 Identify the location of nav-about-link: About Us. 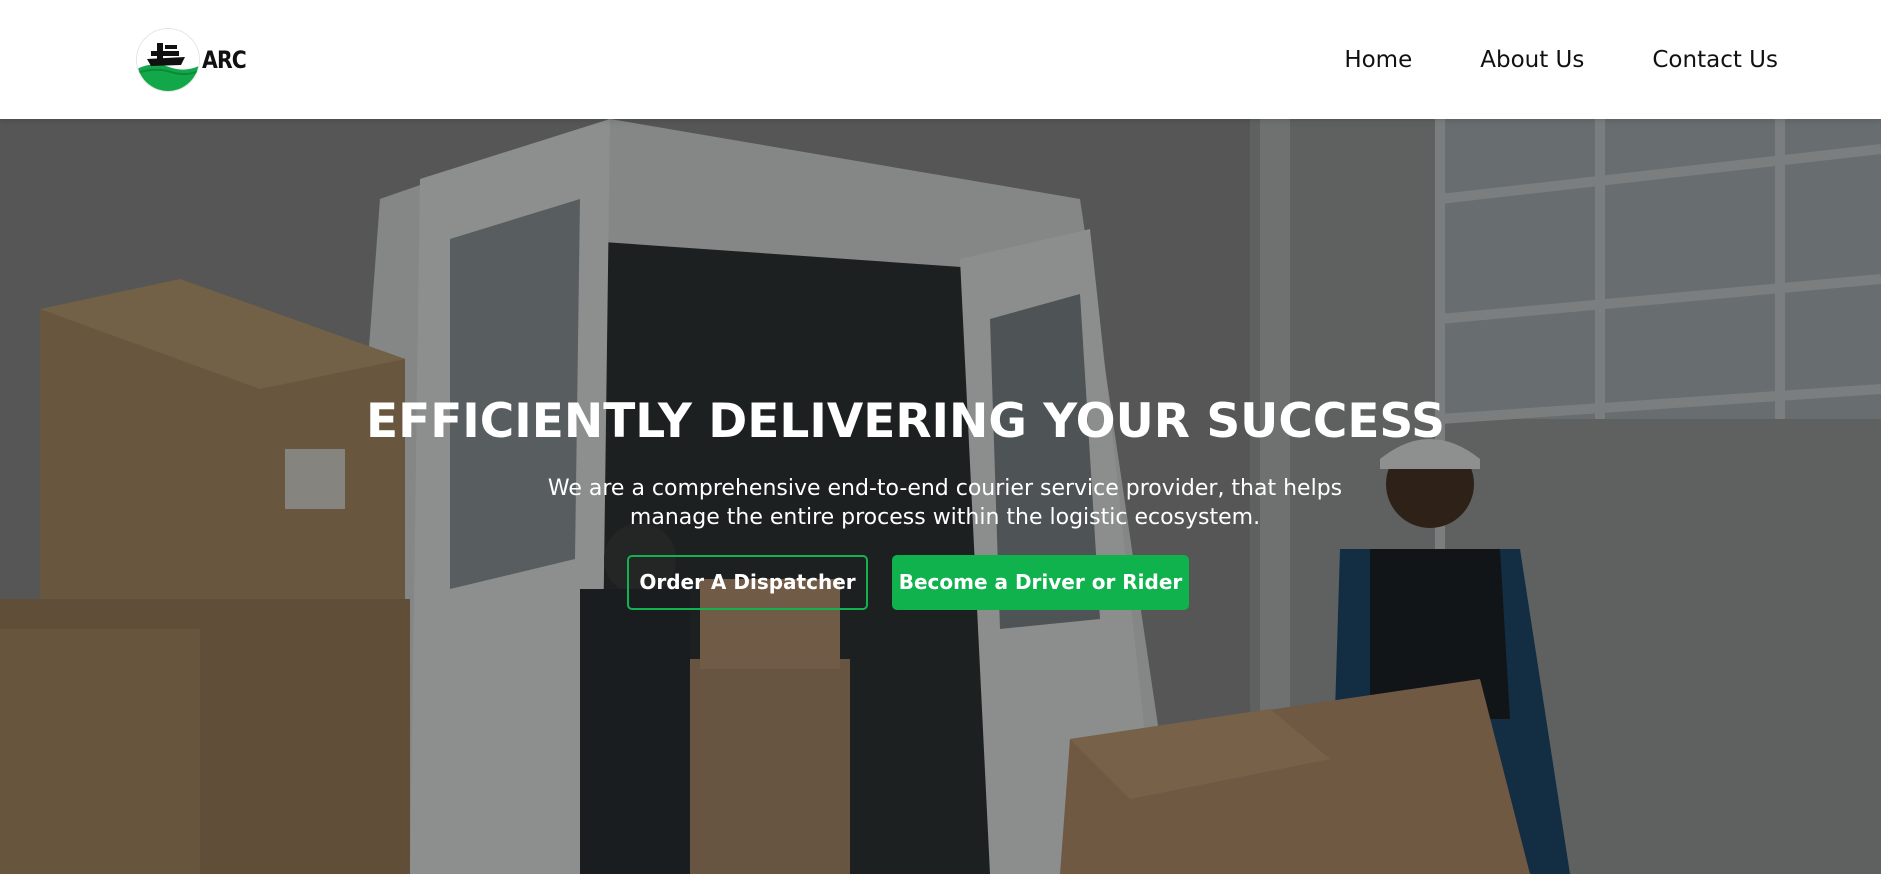
(1532, 60).